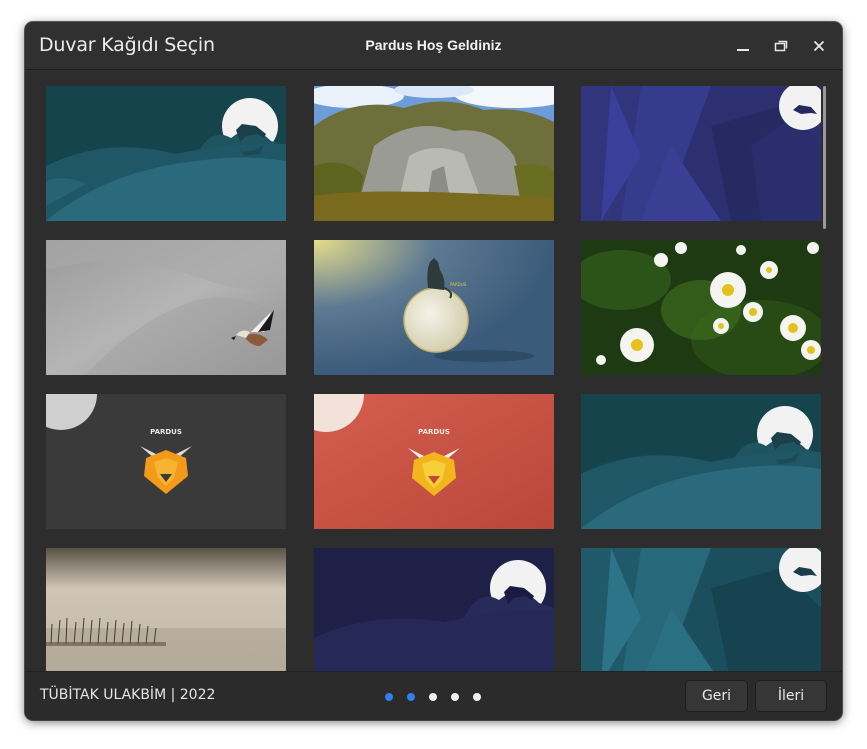 The width and height of the screenshot is (867, 749). What do you see at coordinates (743, 50) in the screenshot?
I see `minimize-icon` at bounding box center [743, 50].